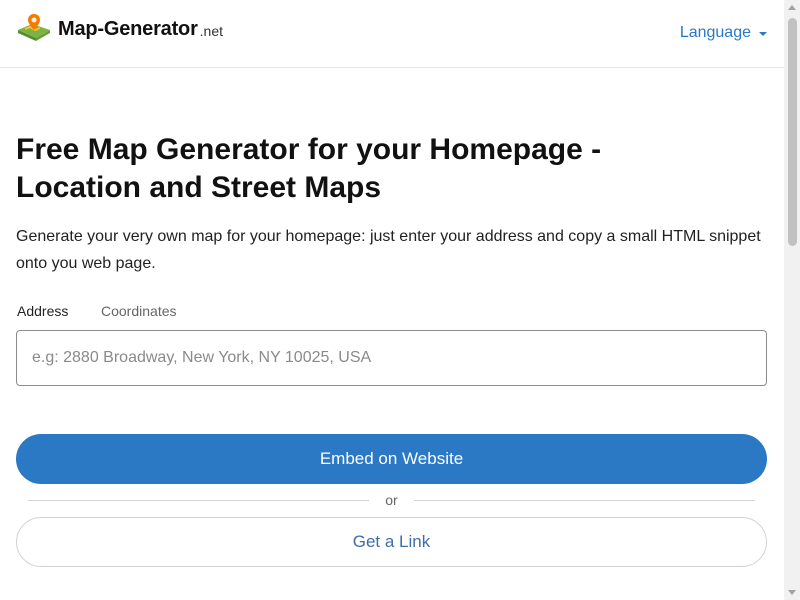  Describe the element at coordinates (584, 500) in the screenshot. I see `divider-line-right` at that location.